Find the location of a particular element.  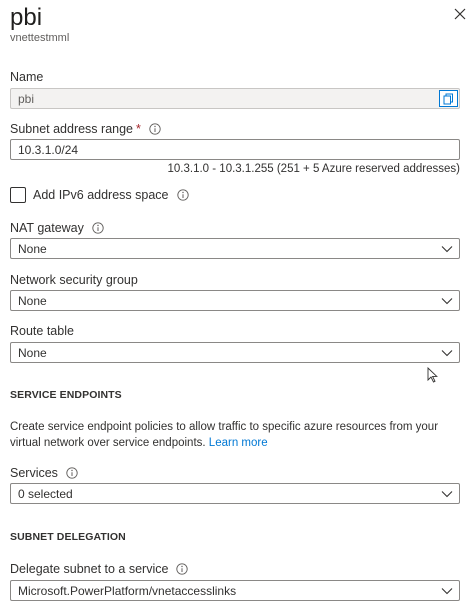

panel-subtitle: vnettestmml is located at coordinates (40, 38).